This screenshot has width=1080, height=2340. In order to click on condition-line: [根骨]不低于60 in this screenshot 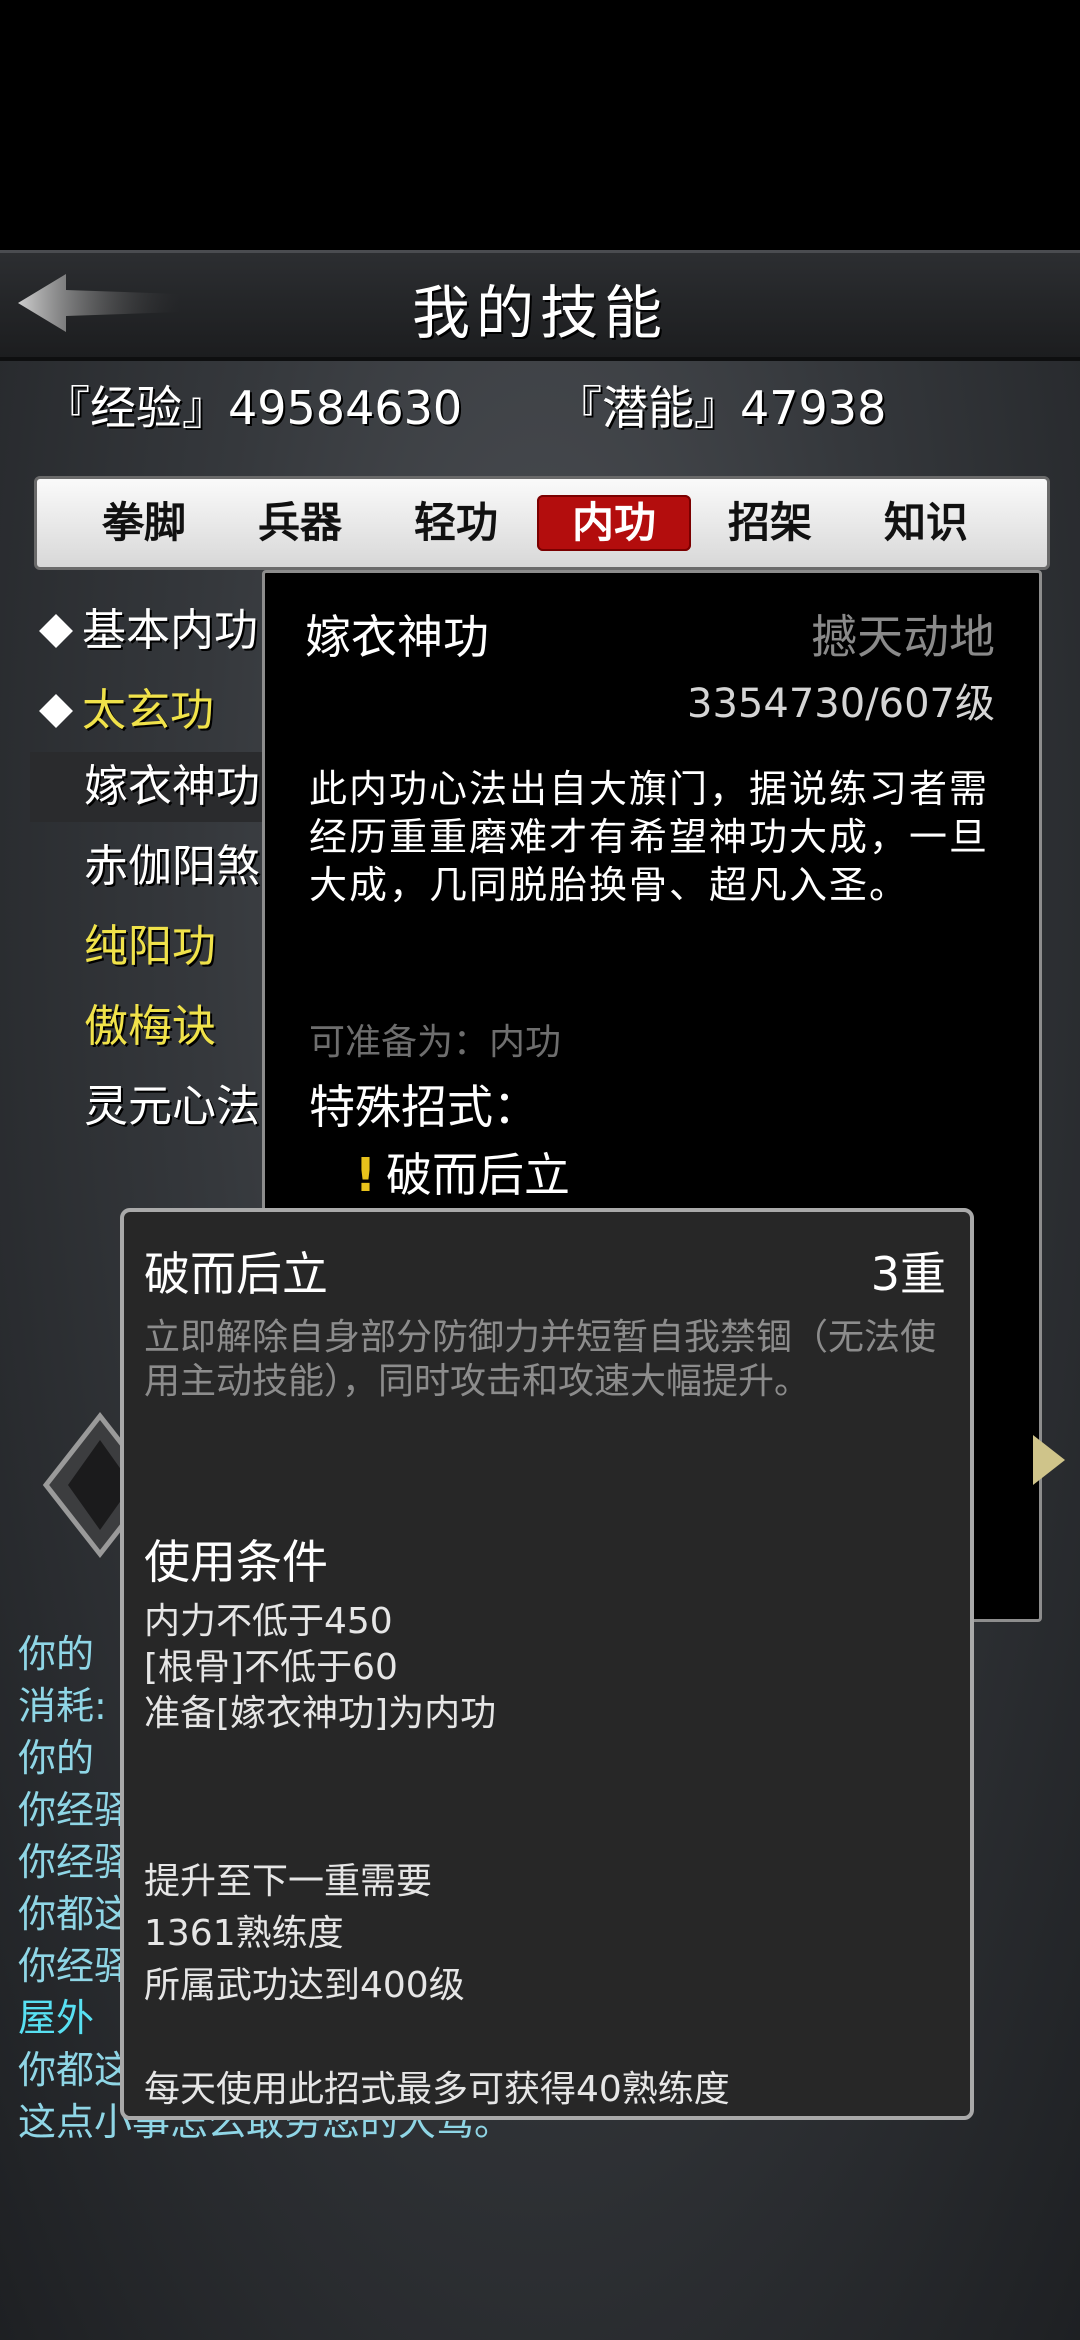, I will do `click(271, 1667)`.